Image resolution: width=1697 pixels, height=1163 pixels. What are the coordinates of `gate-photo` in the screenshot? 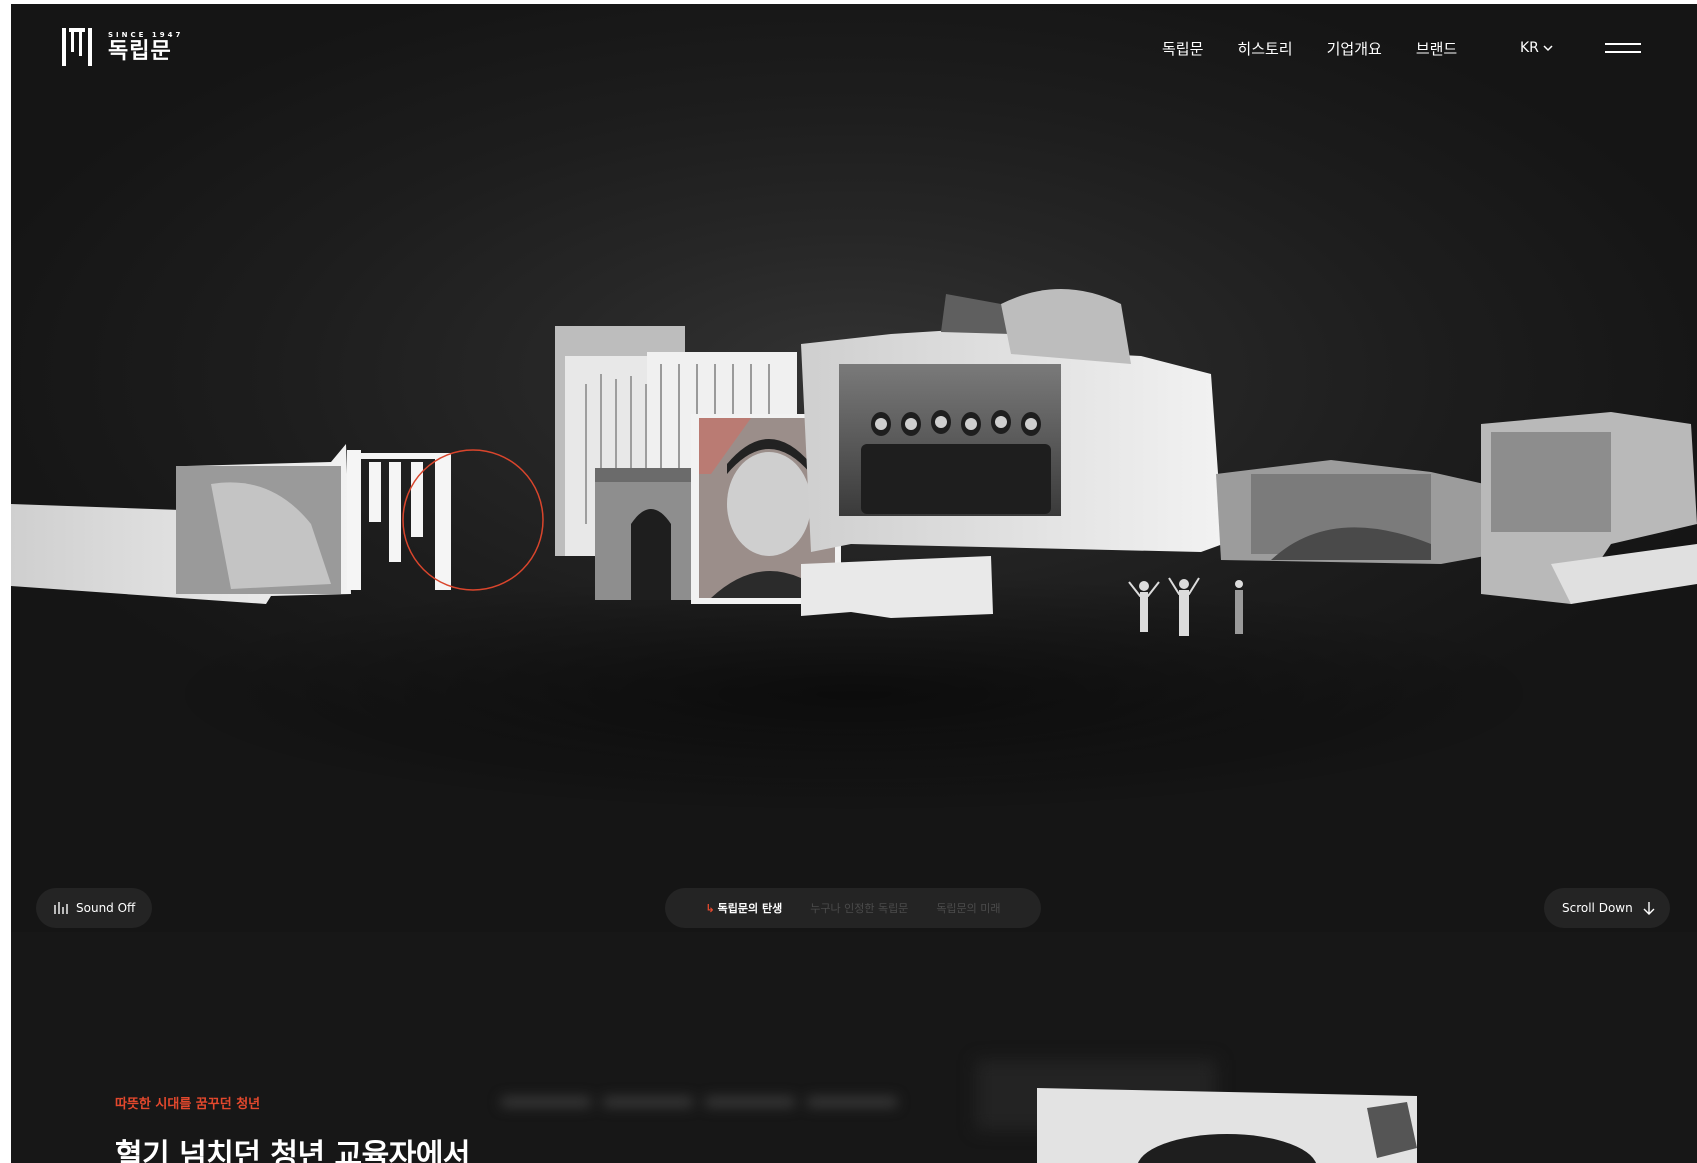 It's located at (651, 534).